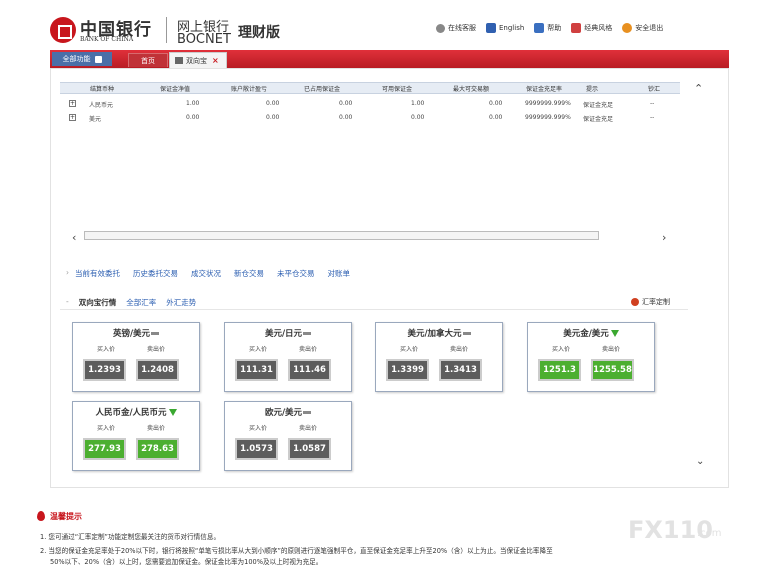 This screenshot has height=582, width=779. What do you see at coordinates (654, 89) in the screenshot?
I see `th-cash: 钞汇` at bounding box center [654, 89].